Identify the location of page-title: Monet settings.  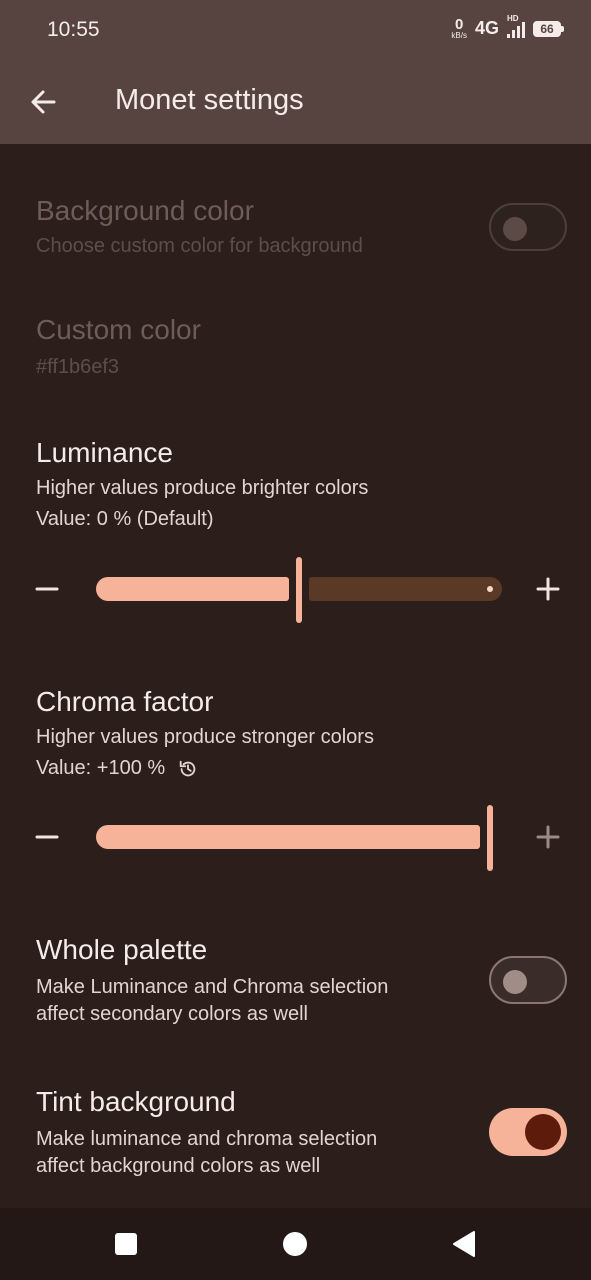
(209, 100).